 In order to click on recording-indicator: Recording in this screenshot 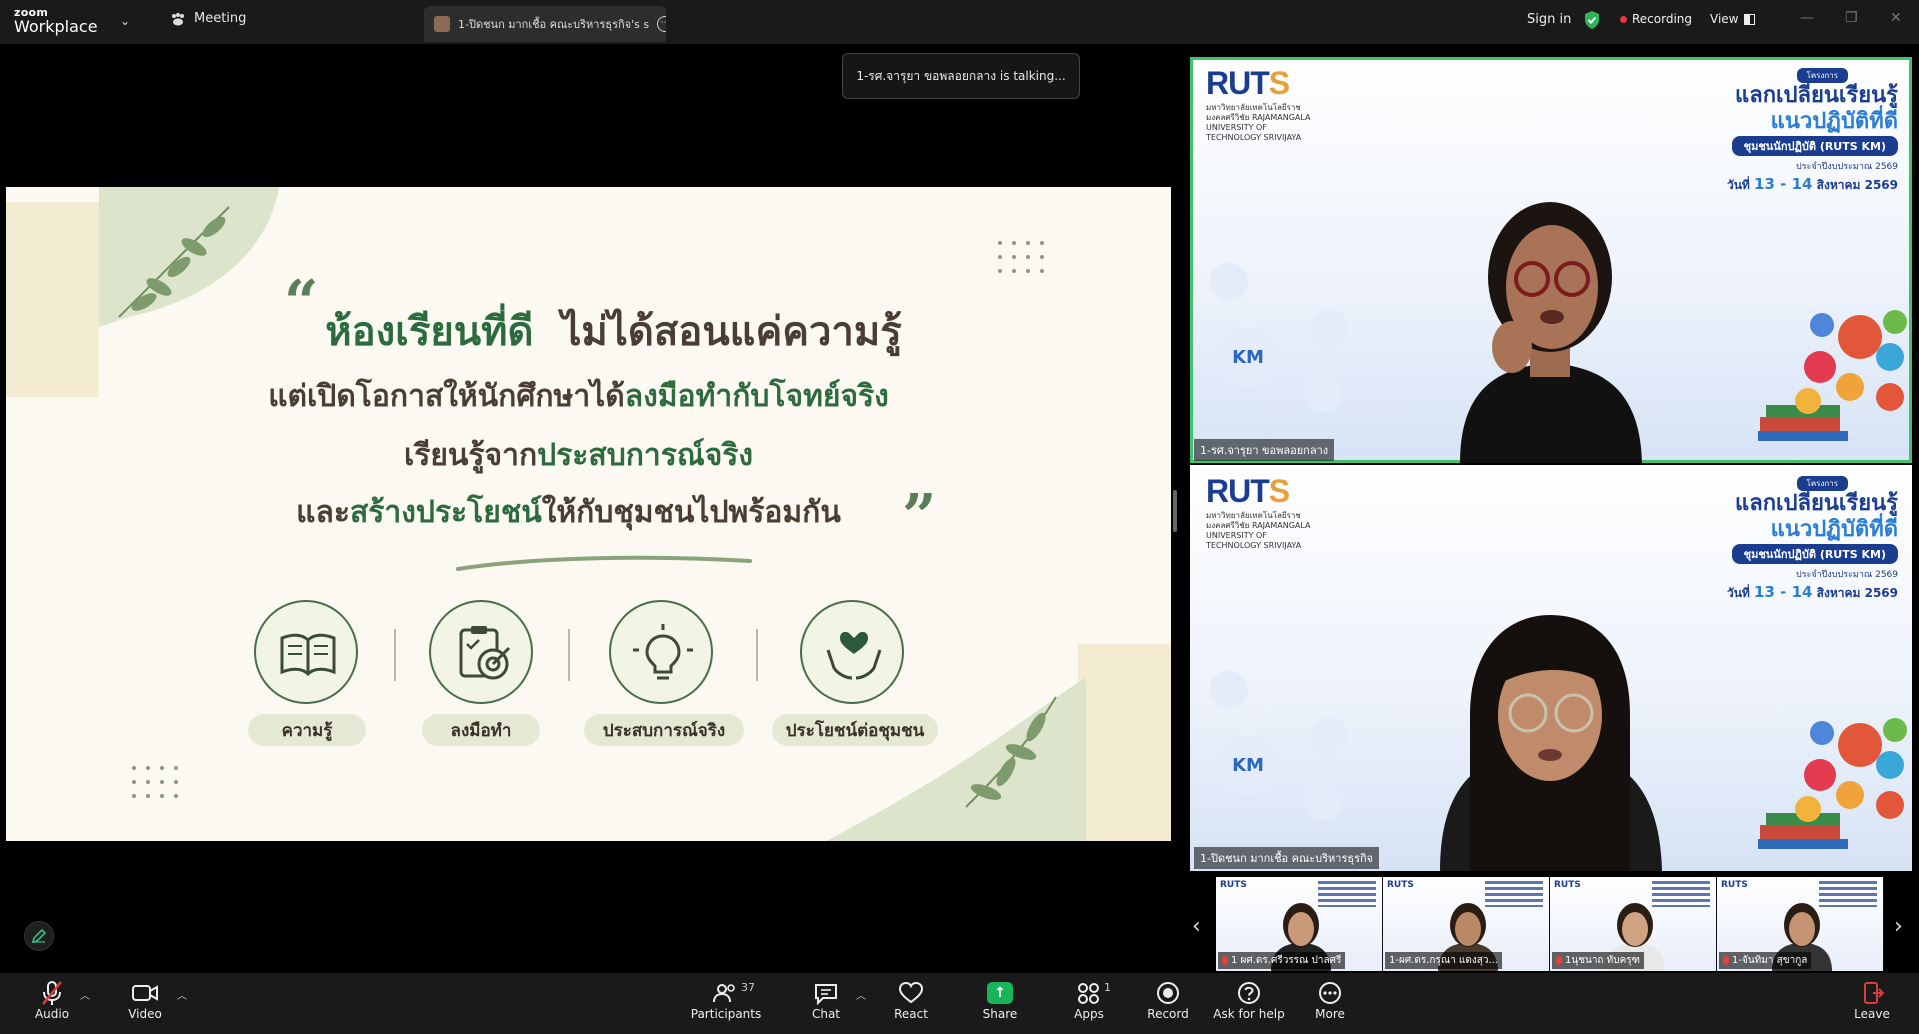, I will do `click(1656, 19)`.